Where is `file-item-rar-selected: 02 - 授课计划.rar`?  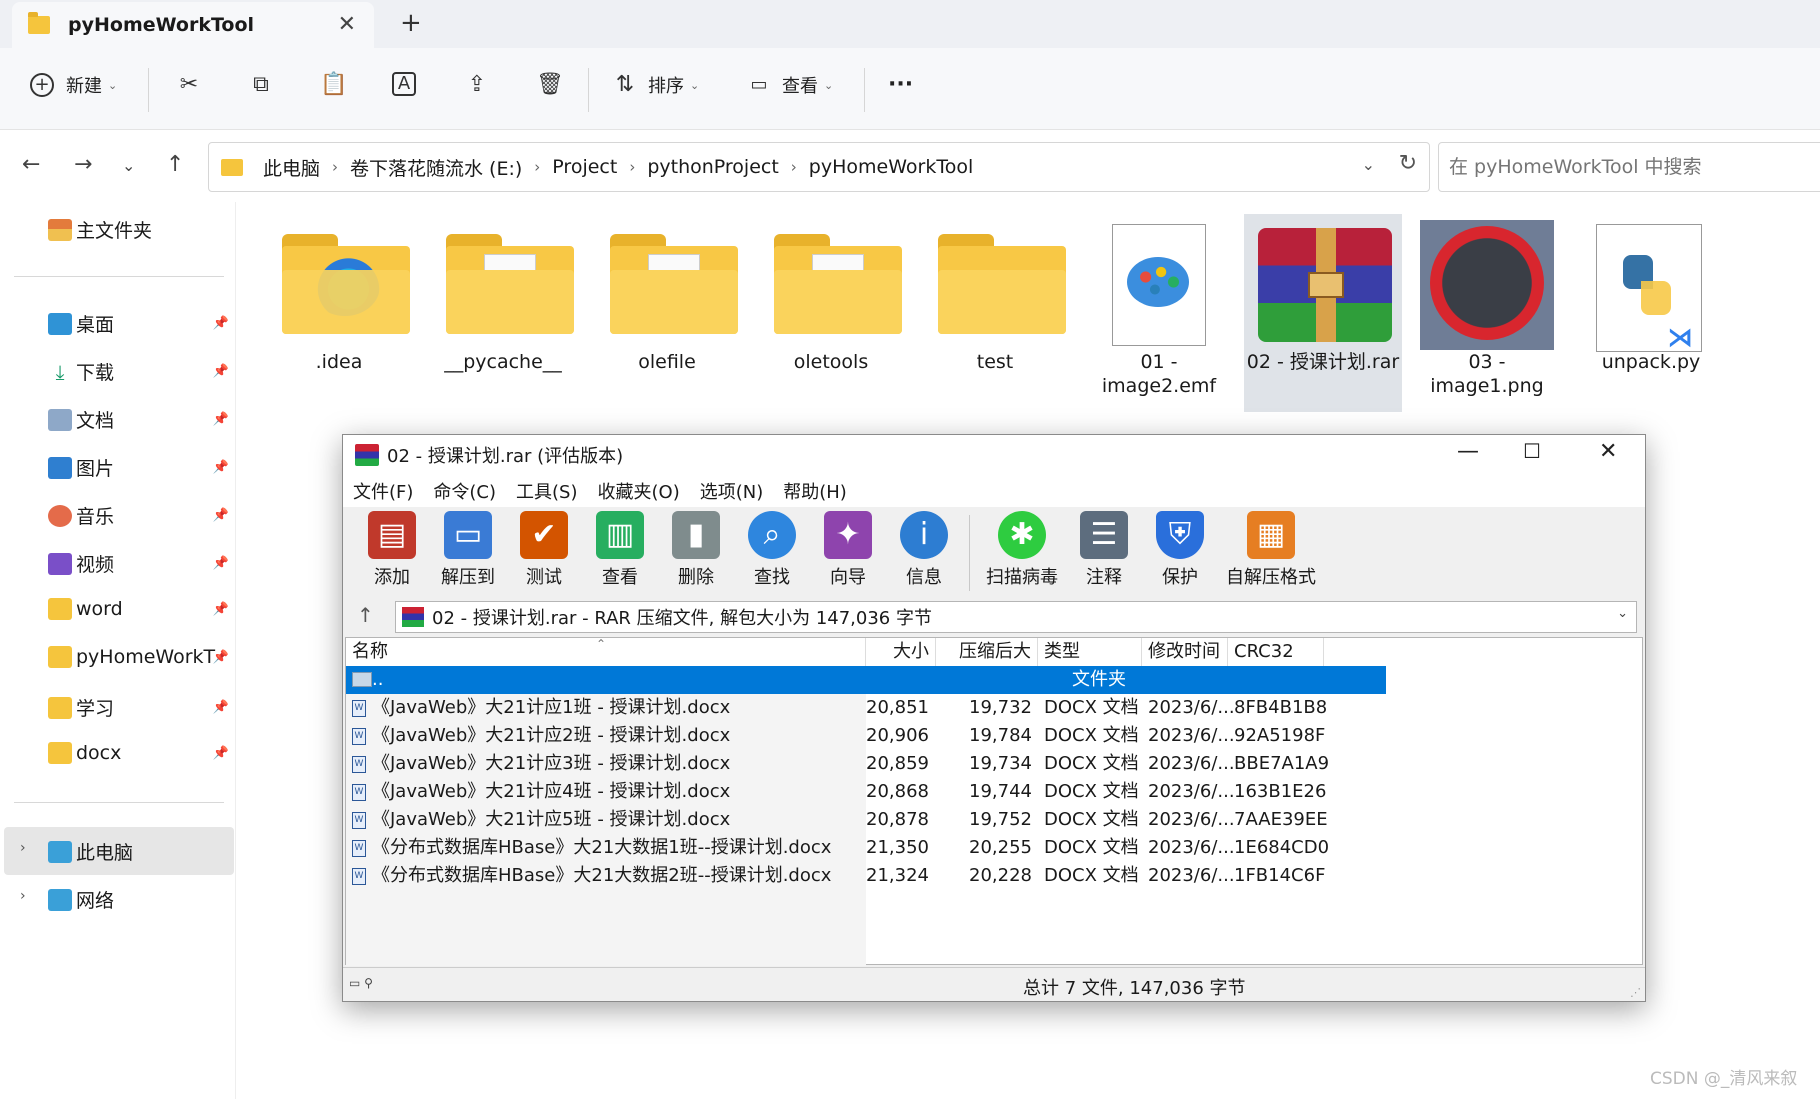
file-item-rar-selected: 02 - 授课计划.rar is located at coordinates (1323, 313).